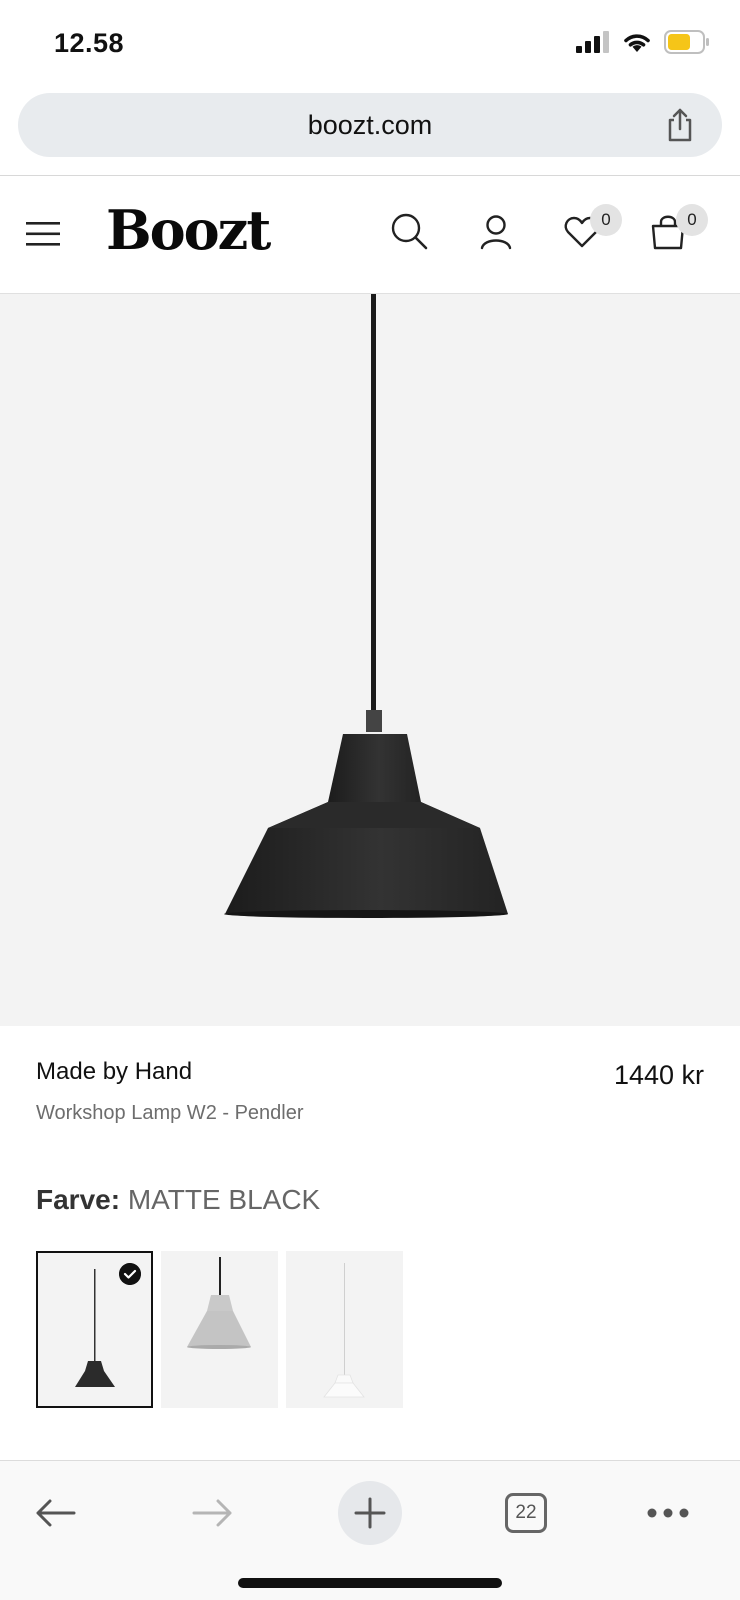 The height and width of the screenshot is (1600, 740). I want to click on status-time: 12.58, so click(89, 43).